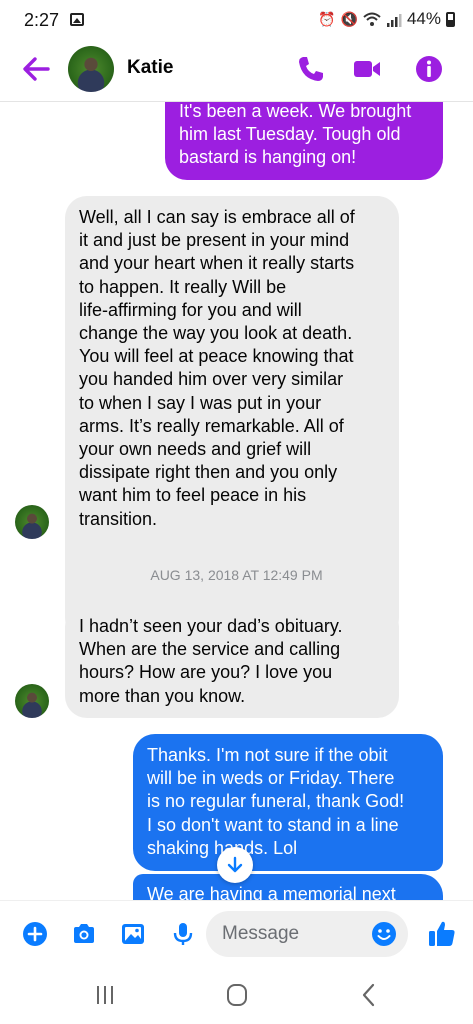 The image size is (473, 1024). Describe the element at coordinates (290, 134) in the screenshot. I see `message-line: him last Tuesday. Tough old` at that location.